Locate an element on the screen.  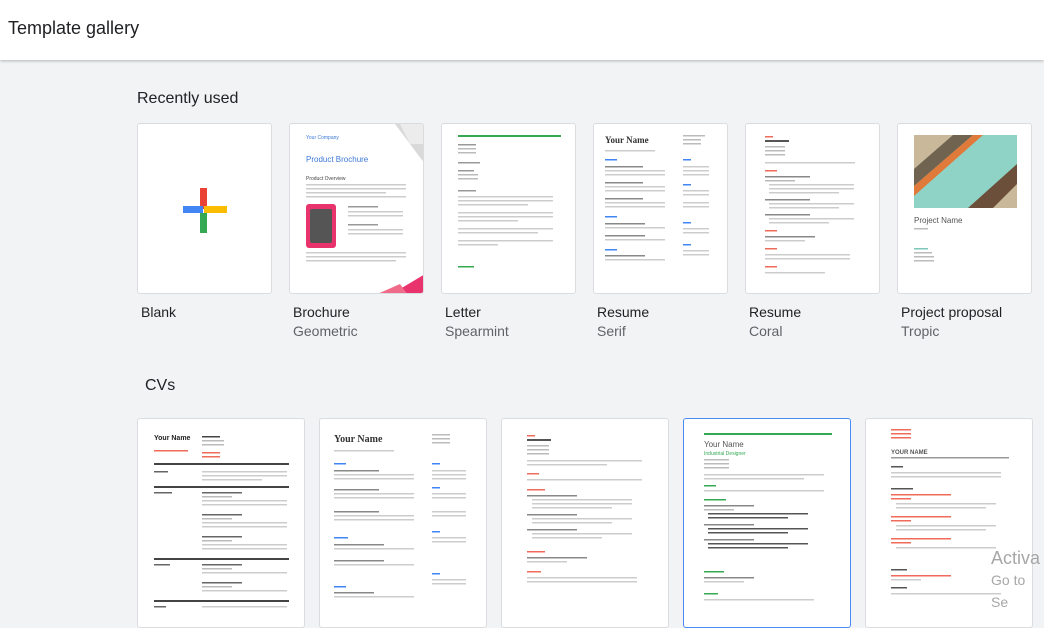
cv-4-thumbnail: Your Name Industrial Designer is located at coordinates (768, 517).